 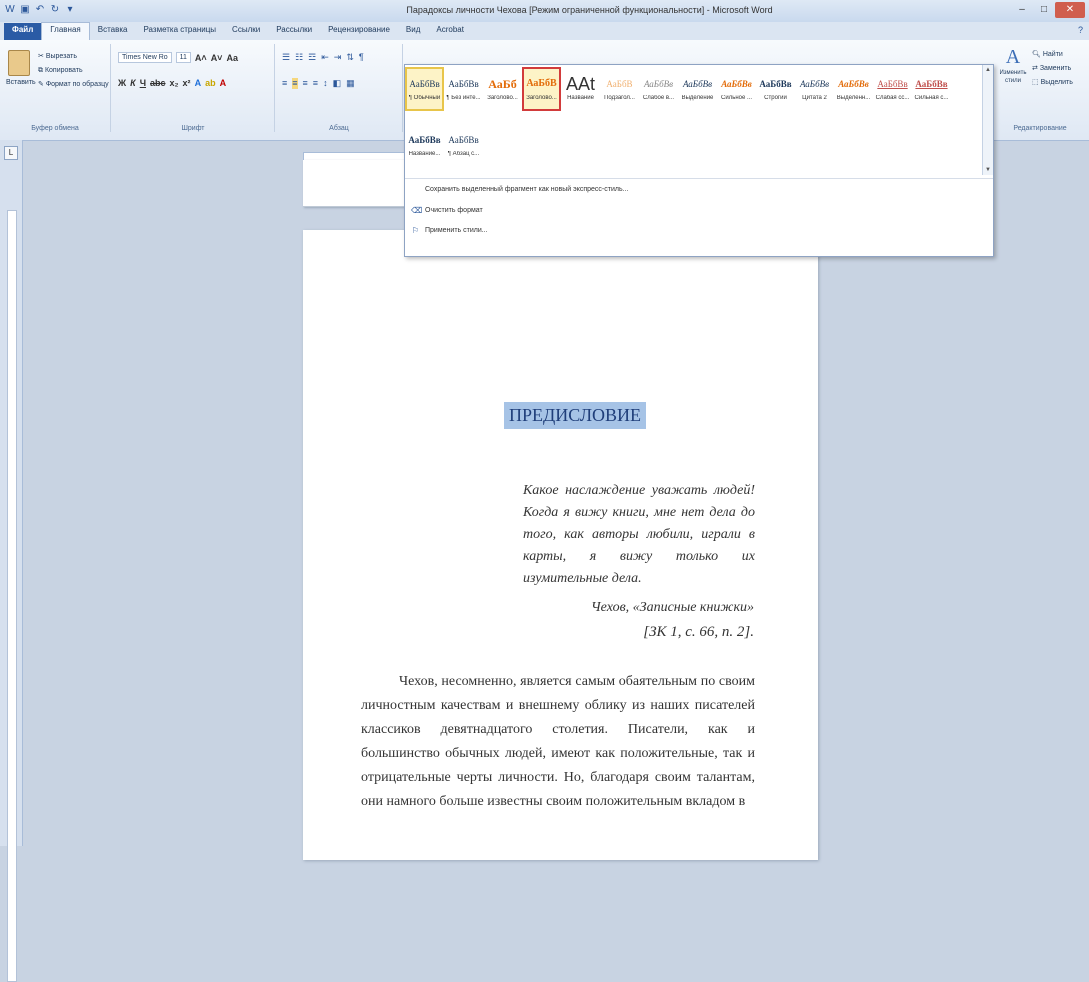 What do you see at coordinates (232, 58) in the screenshot?
I see `change-case-icon: Aa` at bounding box center [232, 58].